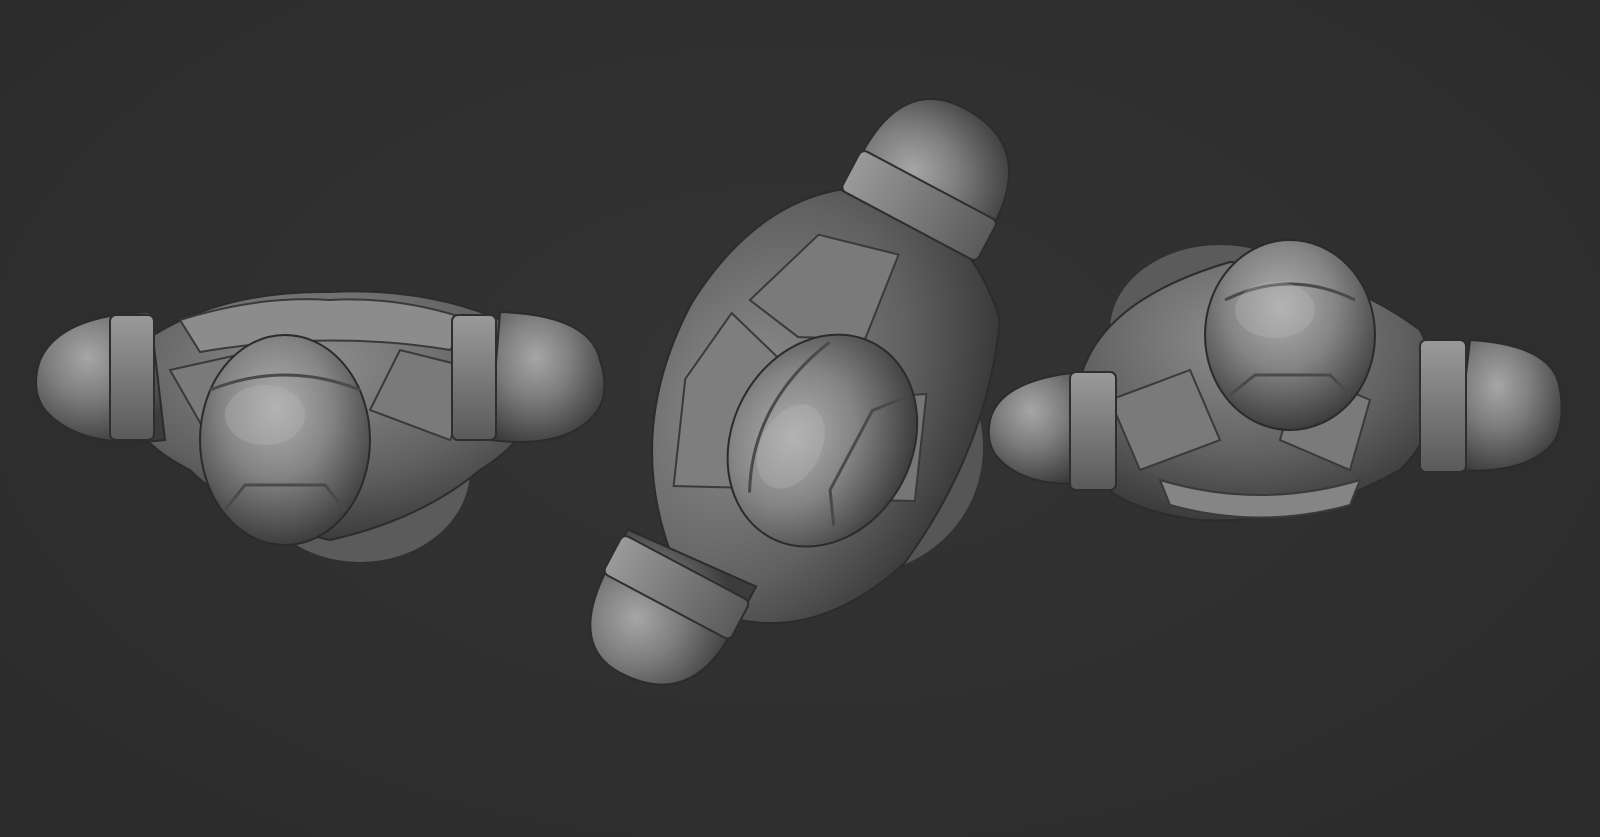  What do you see at coordinates (320, 426) in the screenshot?
I see `torso-view-top-left` at bounding box center [320, 426].